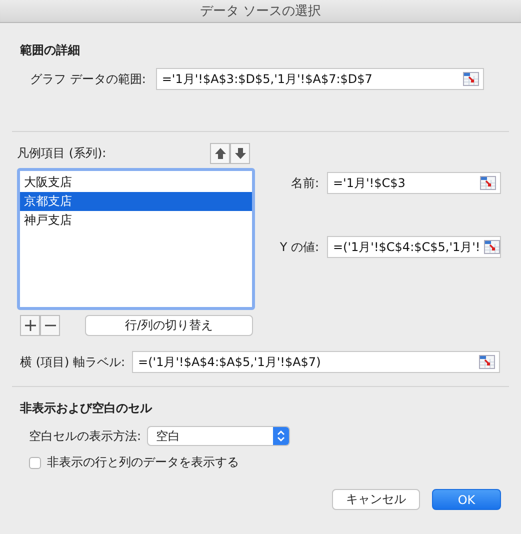 The height and width of the screenshot is (534, 521). What do you see at coordinates (281, 436) in the screenshot?
I see `stepper-icon` at bounding box center [281, 436].